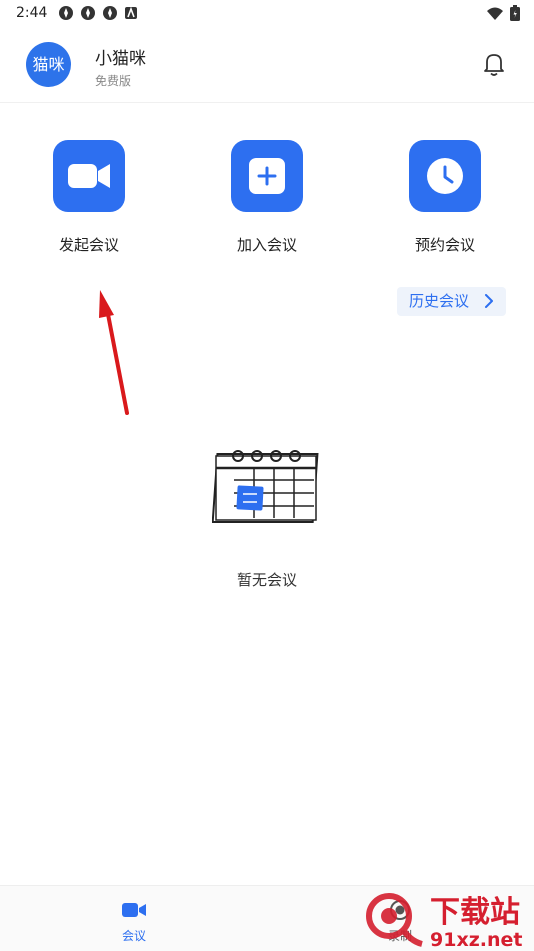  I want to click on watermark-url: 91xz.net, so click(476, 939).